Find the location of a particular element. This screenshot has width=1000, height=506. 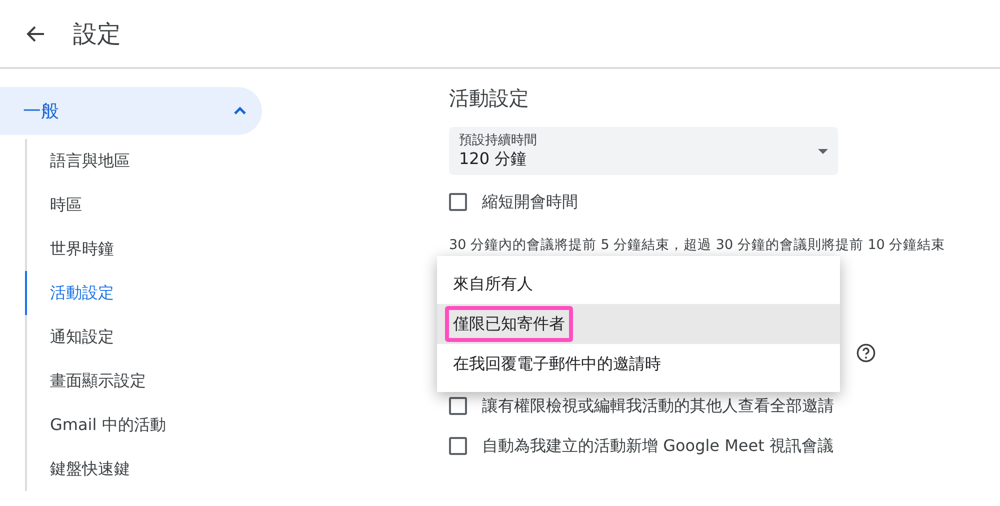

page-title: 設定 is located at coordinates (97, 34).